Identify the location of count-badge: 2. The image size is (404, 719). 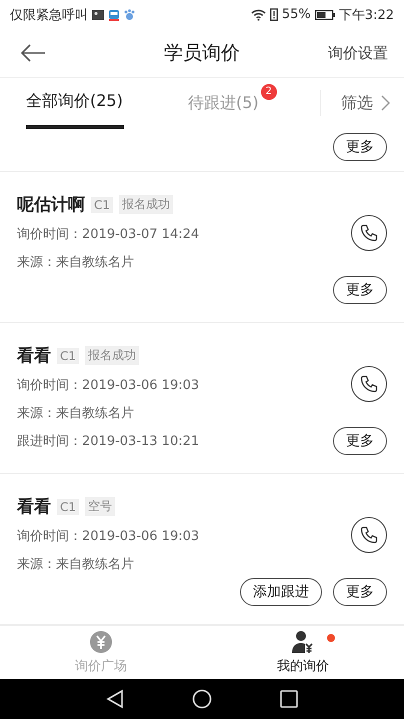
(268, 92).